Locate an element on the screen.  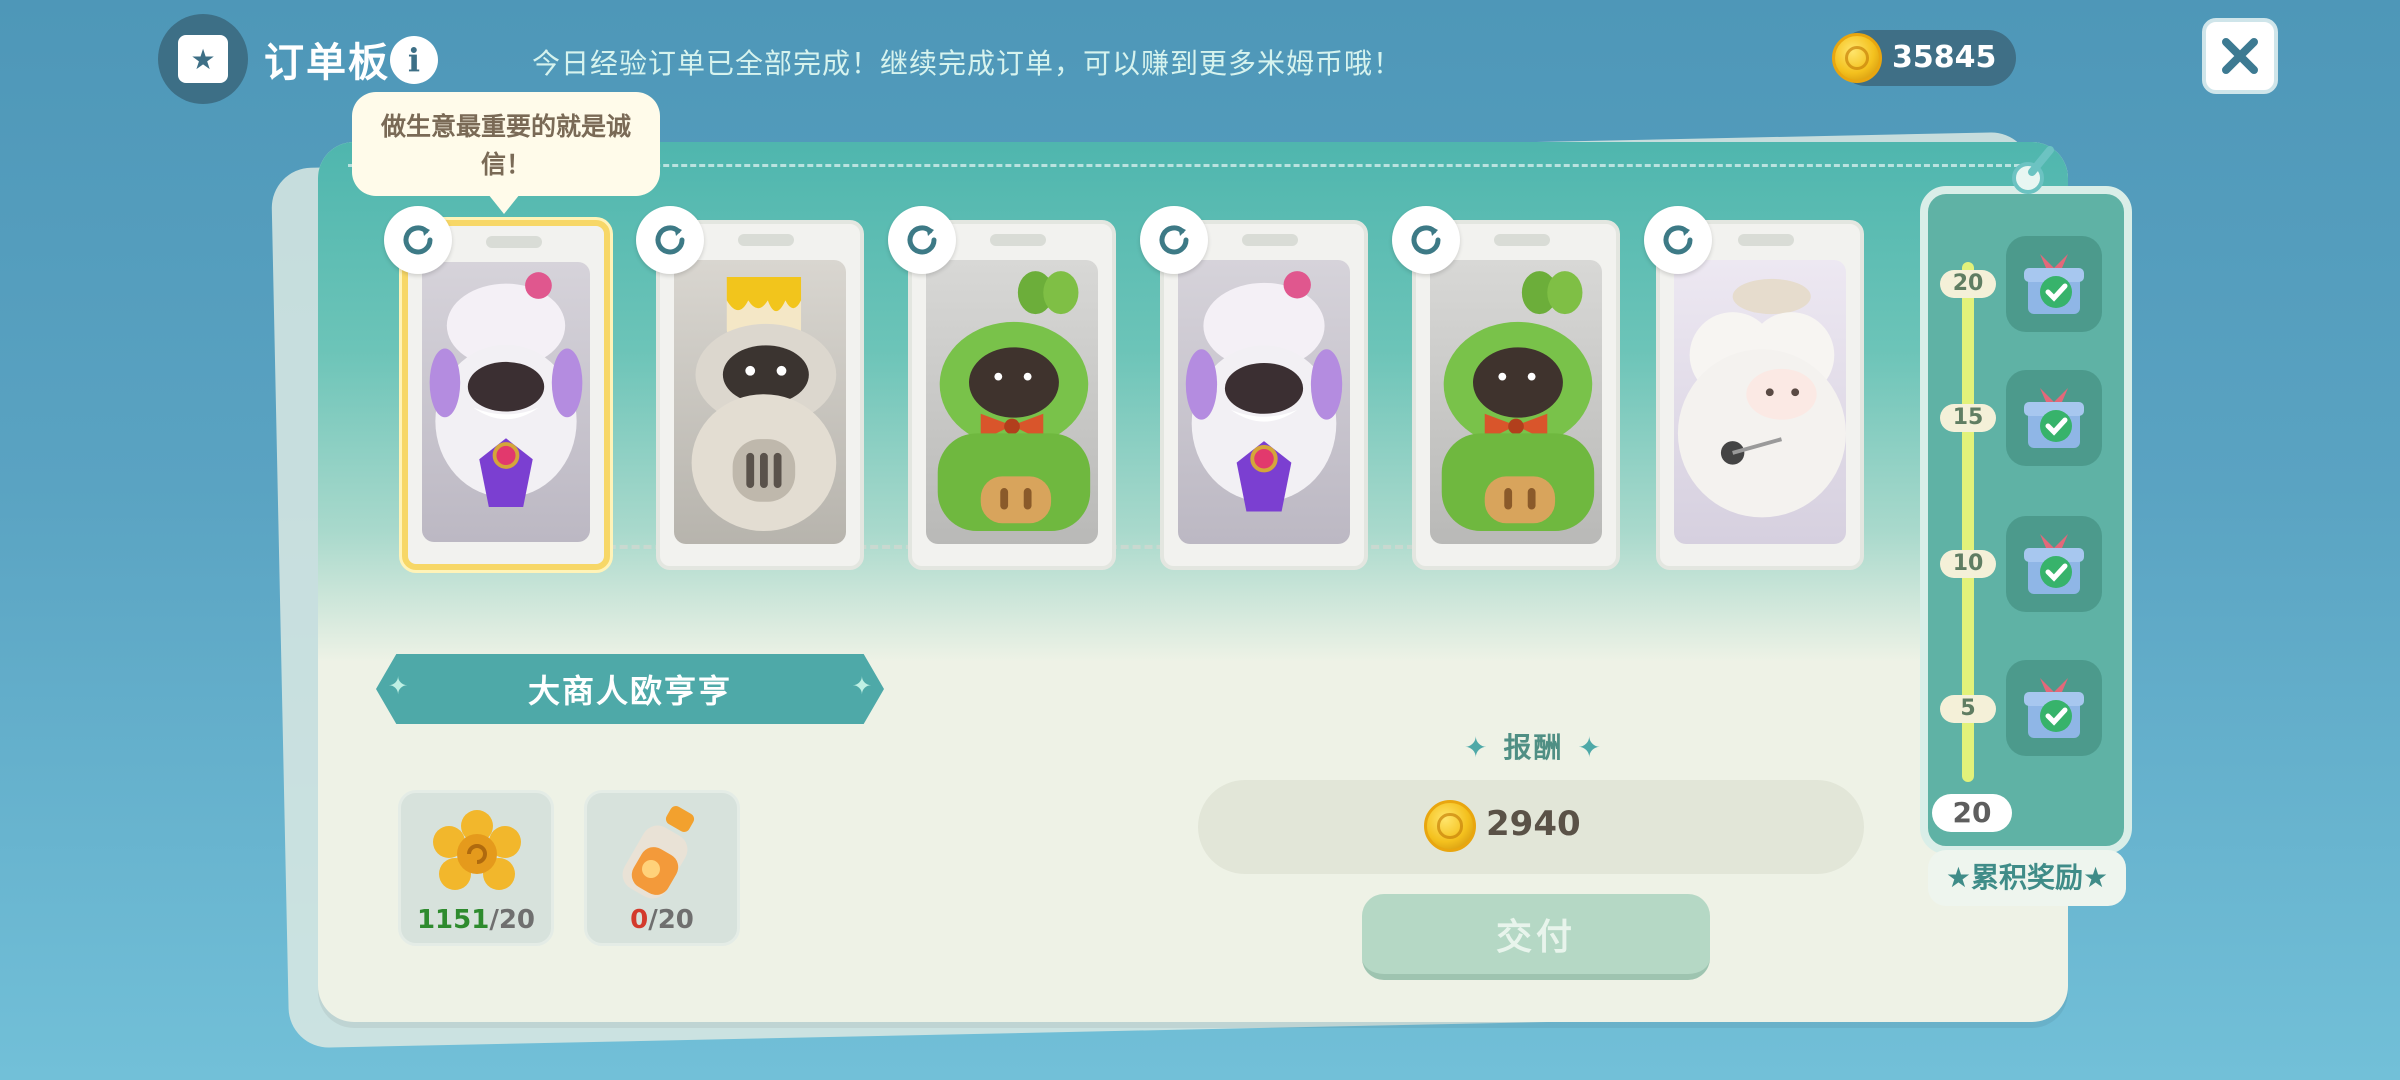
page-title: 订单板 is located at coordinates (327, 63).